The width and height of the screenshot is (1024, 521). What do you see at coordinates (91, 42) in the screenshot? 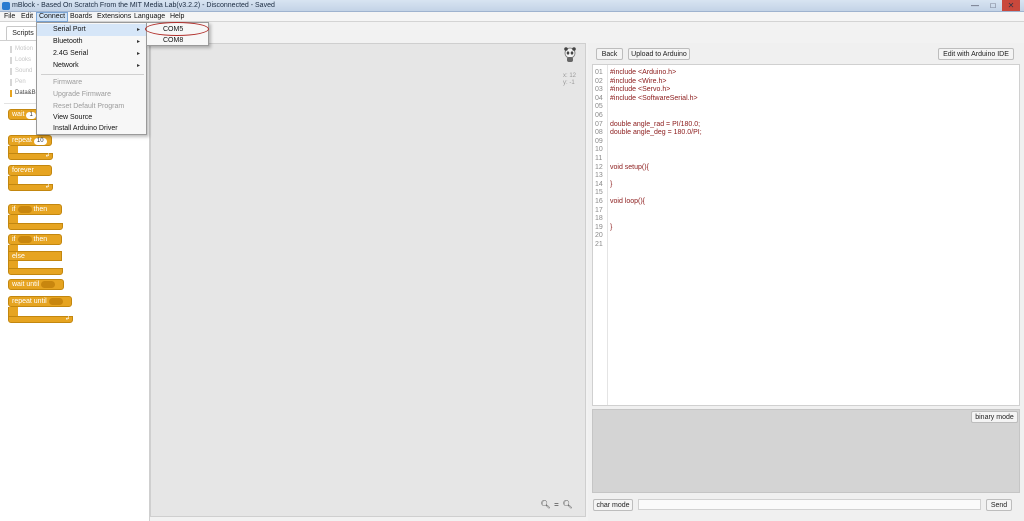
I see `menu-item-bluetooth: Bluetooth ▸` at bounding box center [91, 42].